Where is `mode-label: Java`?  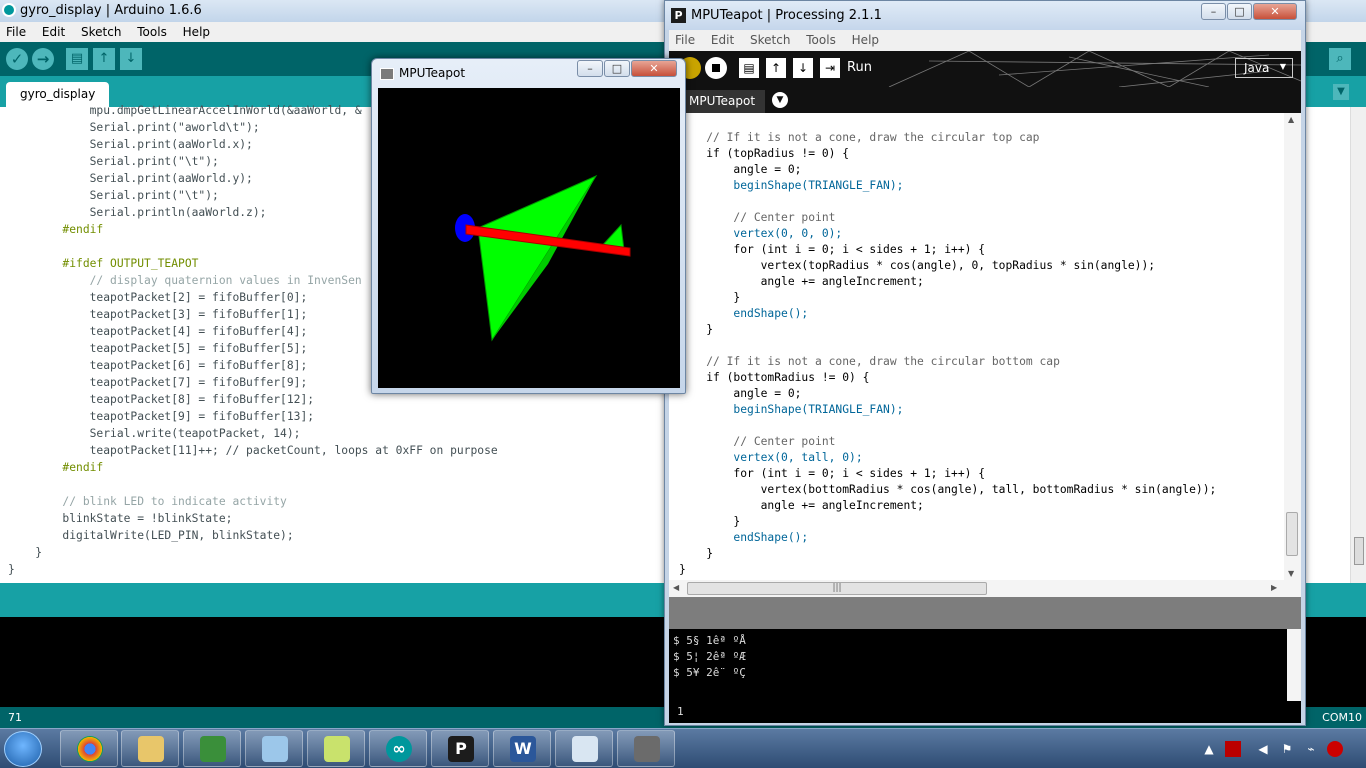 mode-label: Java is located at coordinates (1257, 68).